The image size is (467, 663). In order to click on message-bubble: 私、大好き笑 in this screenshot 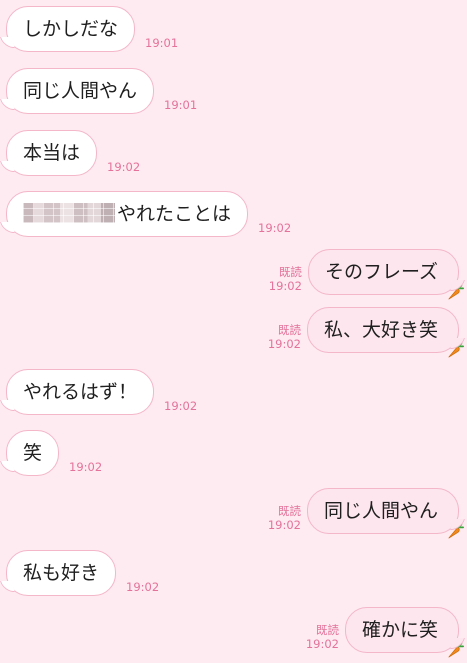, I will do `click(385, 332)`.